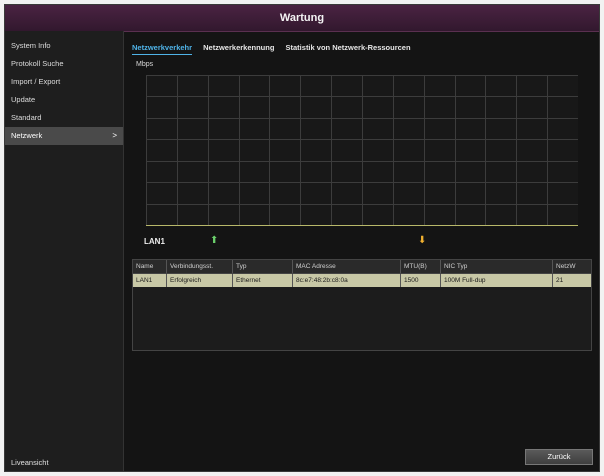 This screenshot has height=476, width=604. What do you see at coordinates (200, 266) in the screenshot?
I see `column-header-connection-status: Verbindungsst.` at bounding box center [200, 266].